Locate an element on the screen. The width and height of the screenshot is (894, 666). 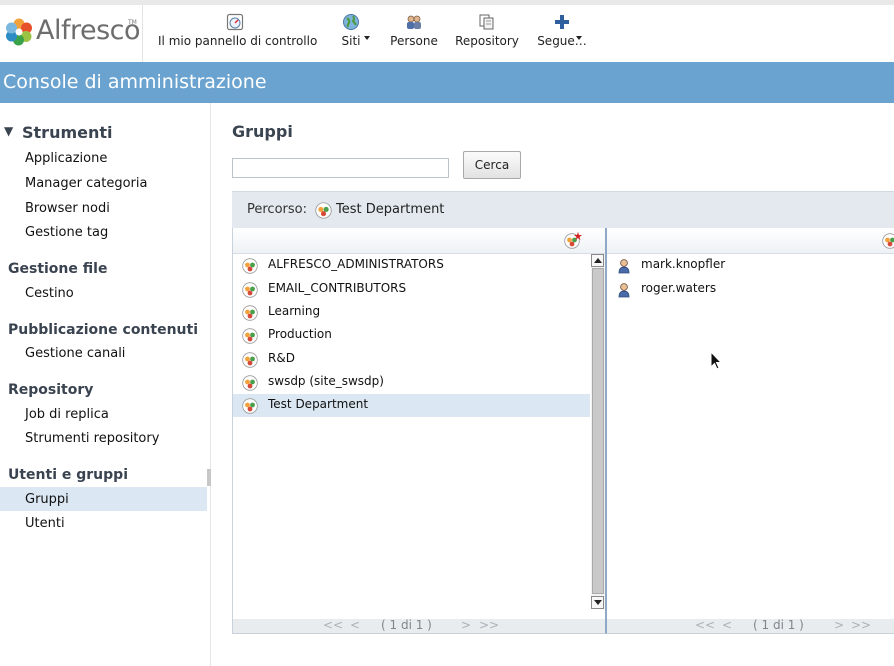
sidebar-item-repository-tools: Strumenti repository is located at coordinates (92, 438).